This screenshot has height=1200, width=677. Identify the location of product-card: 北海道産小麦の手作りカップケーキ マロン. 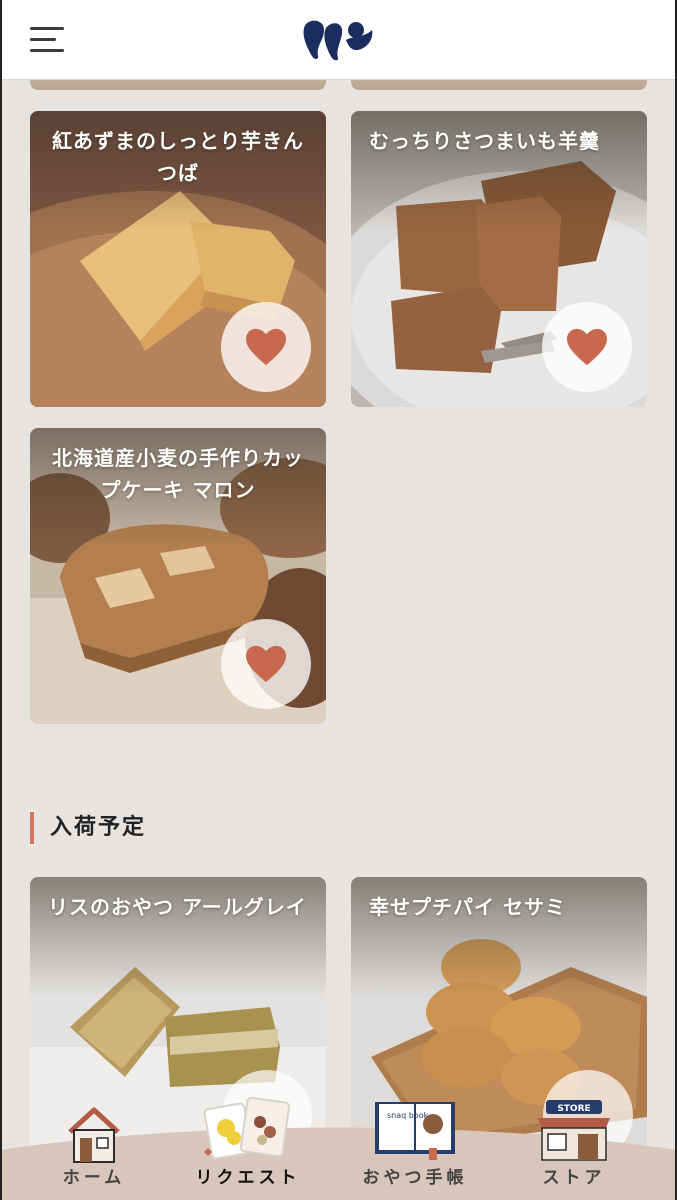
(178, 576).